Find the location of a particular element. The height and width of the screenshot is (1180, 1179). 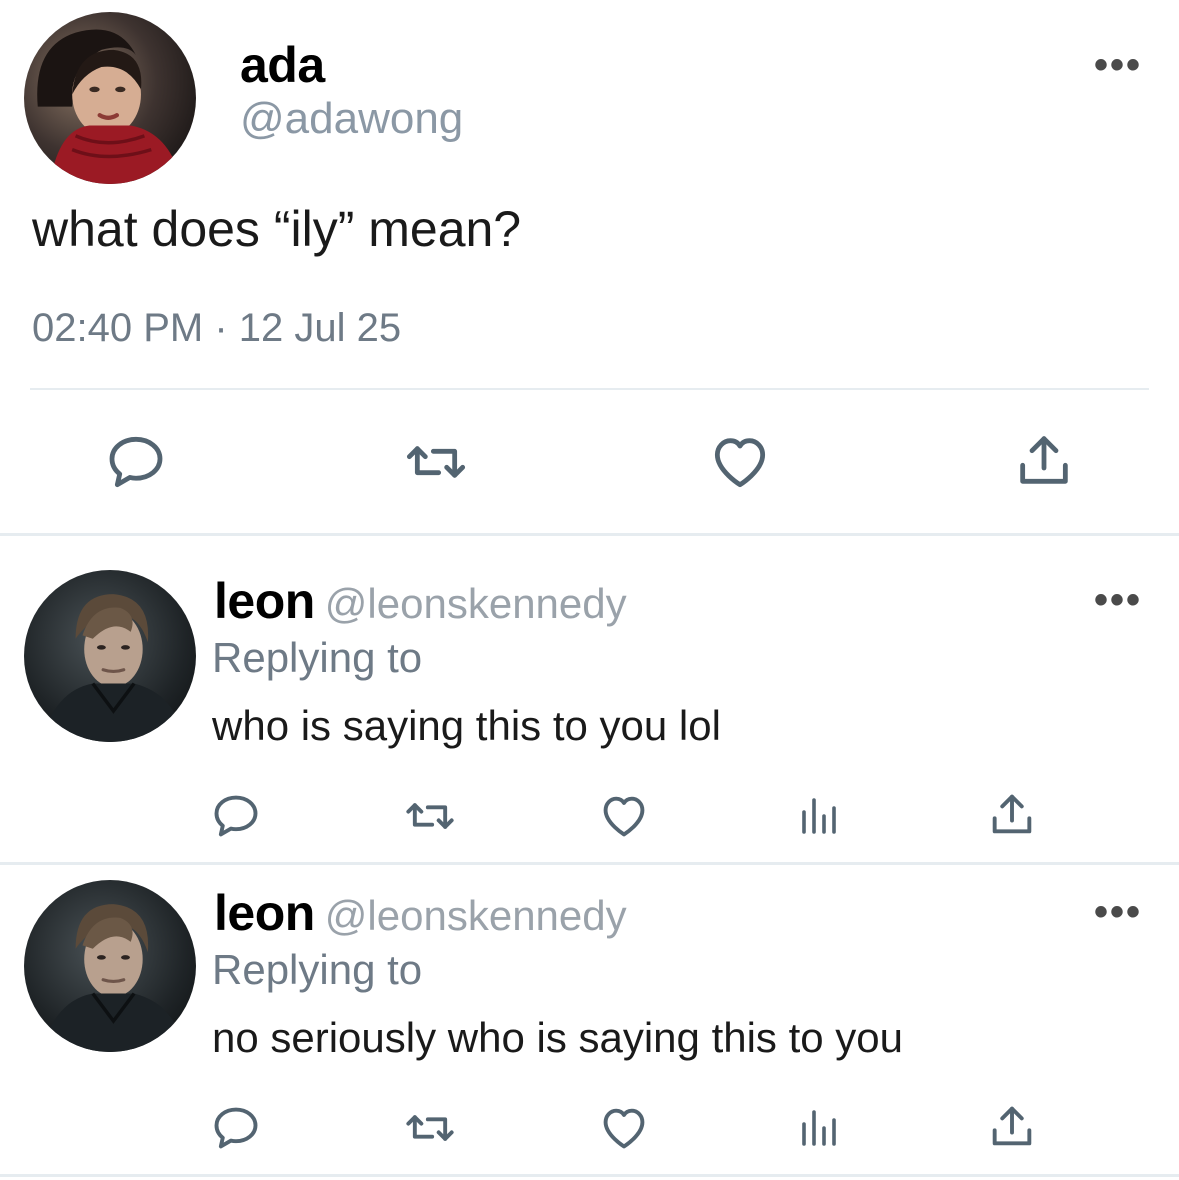

author-name: ada is located at coordinates (282, 65).